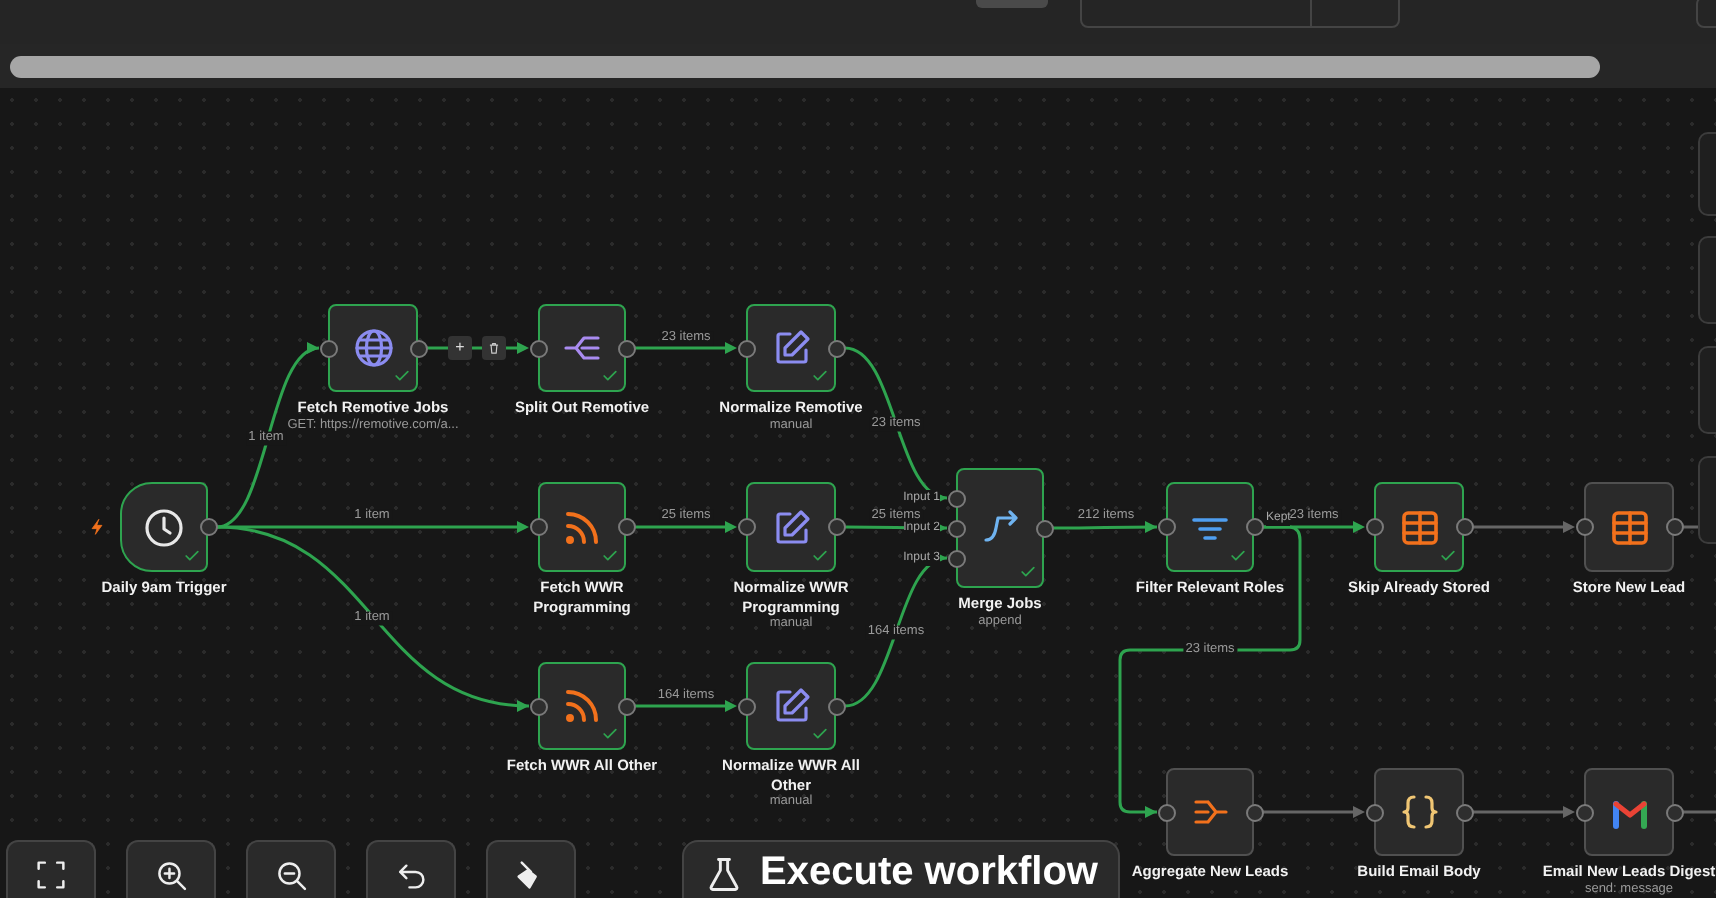 The height and width of the screenshot is (898, 1716). Describe the element at coordinates (460, 348) in the screenshot. I see `add-button: +` at that location.